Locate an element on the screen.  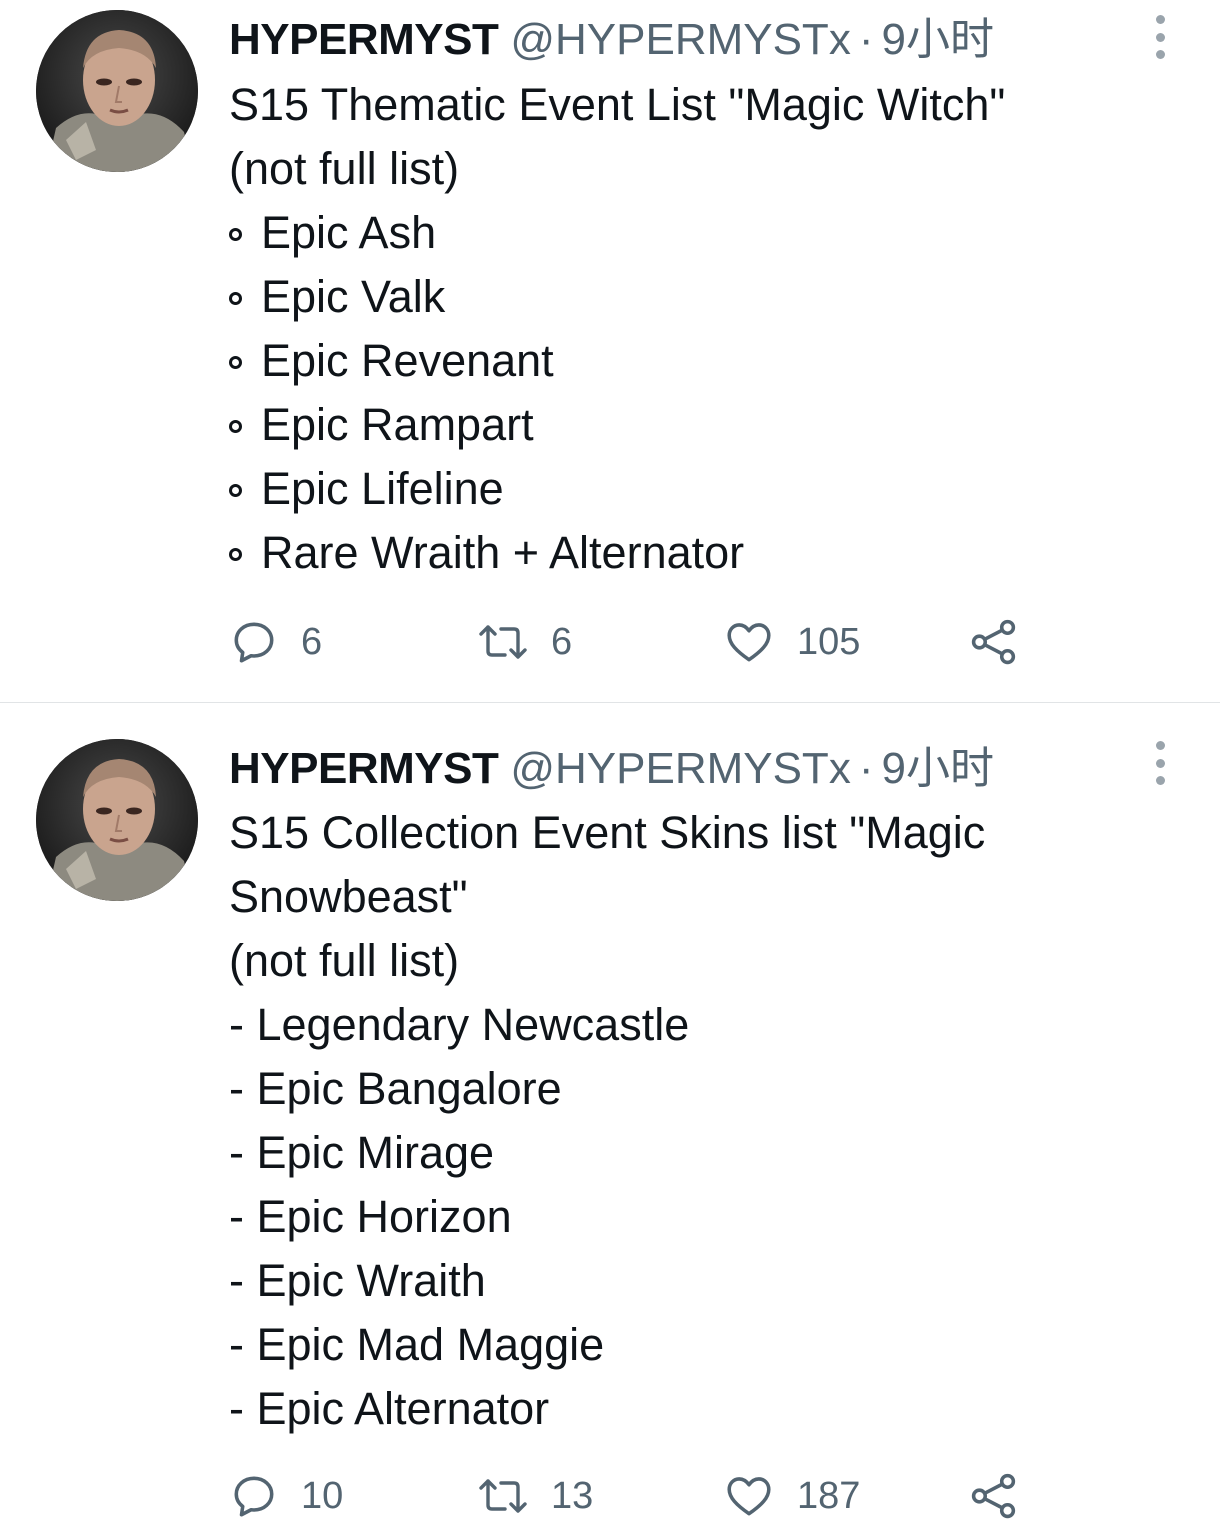
tweet-line: S15 Collection Event Skins list "Magic is located at coordinates (607, 832).